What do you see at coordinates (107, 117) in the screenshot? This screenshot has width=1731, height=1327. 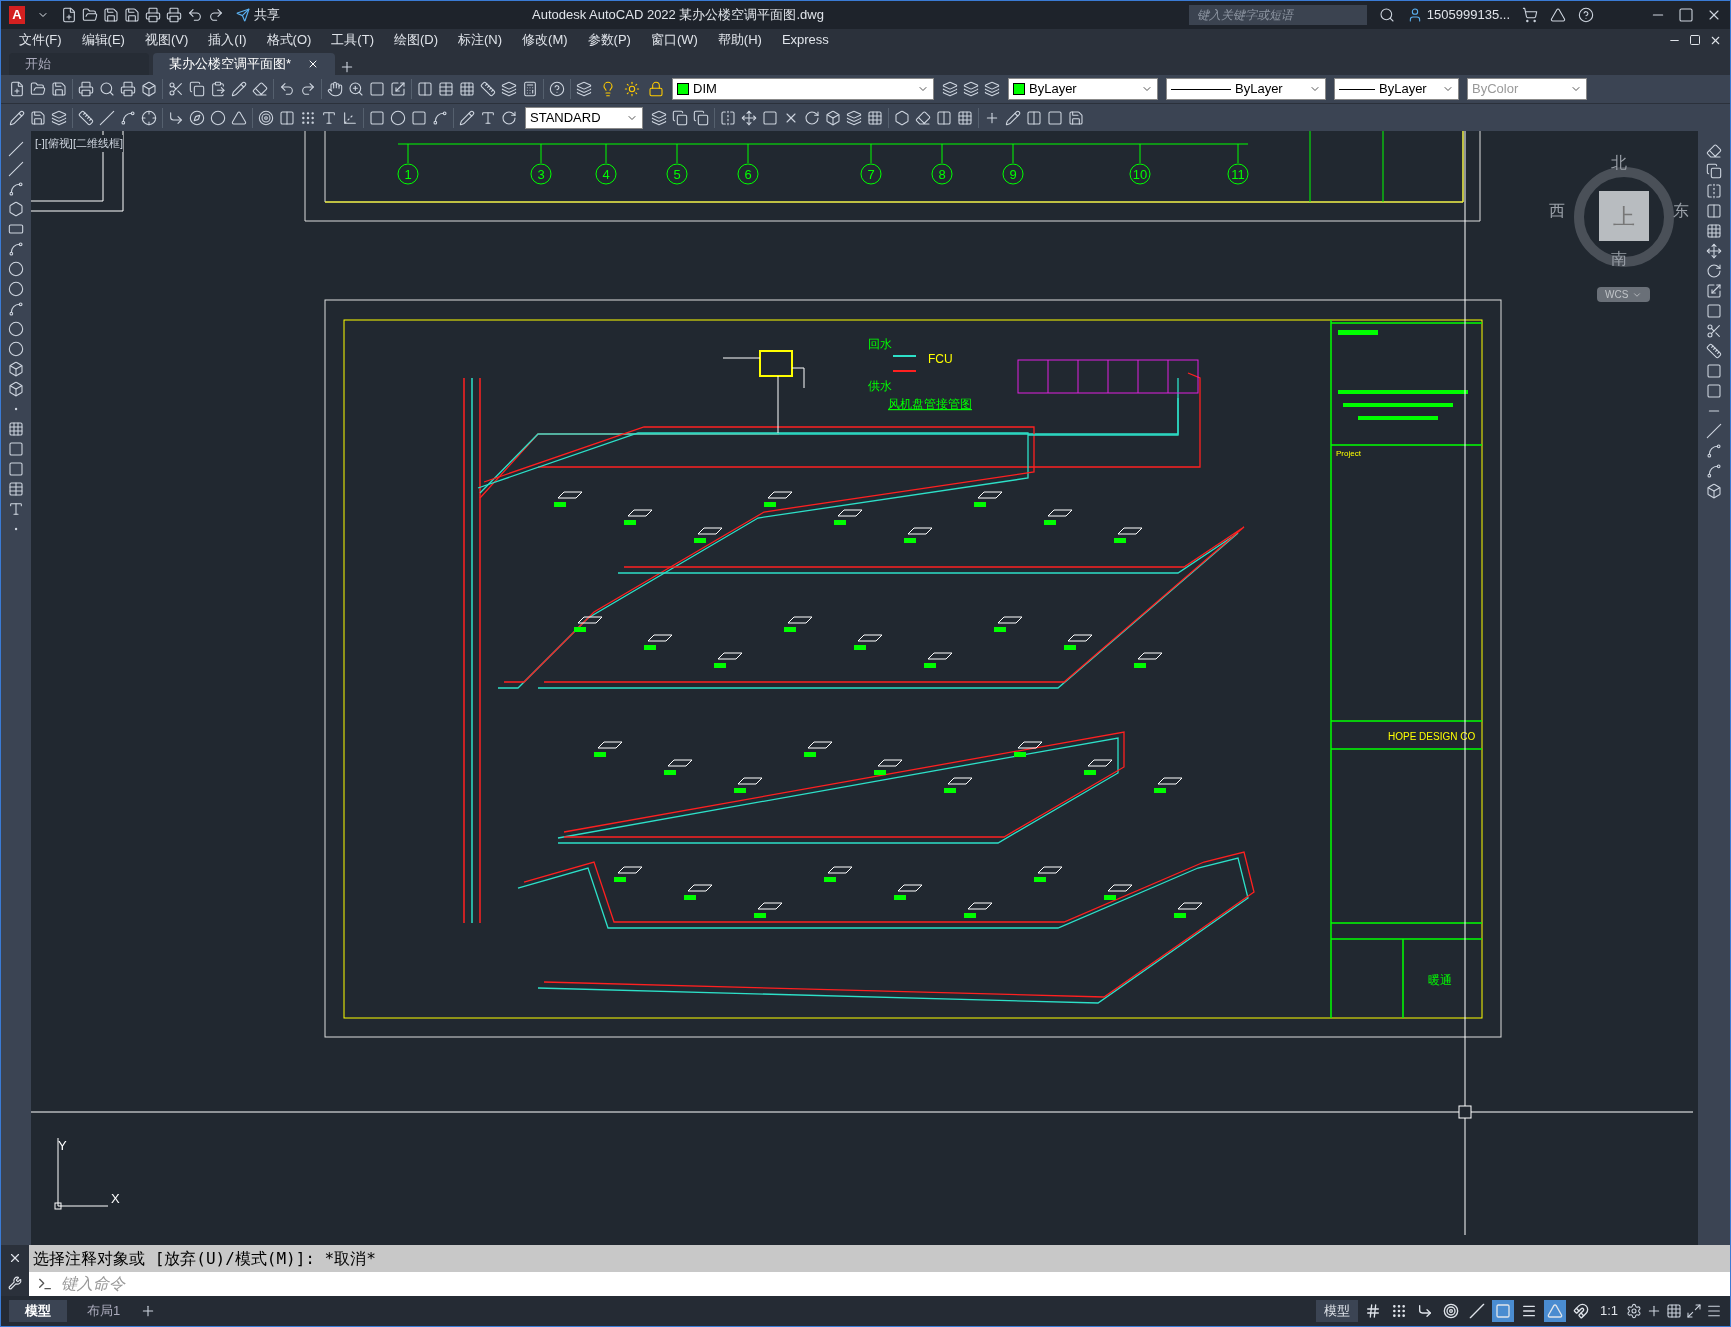 I see `aligned-dimension-icon` at bounding box center [107, 117].